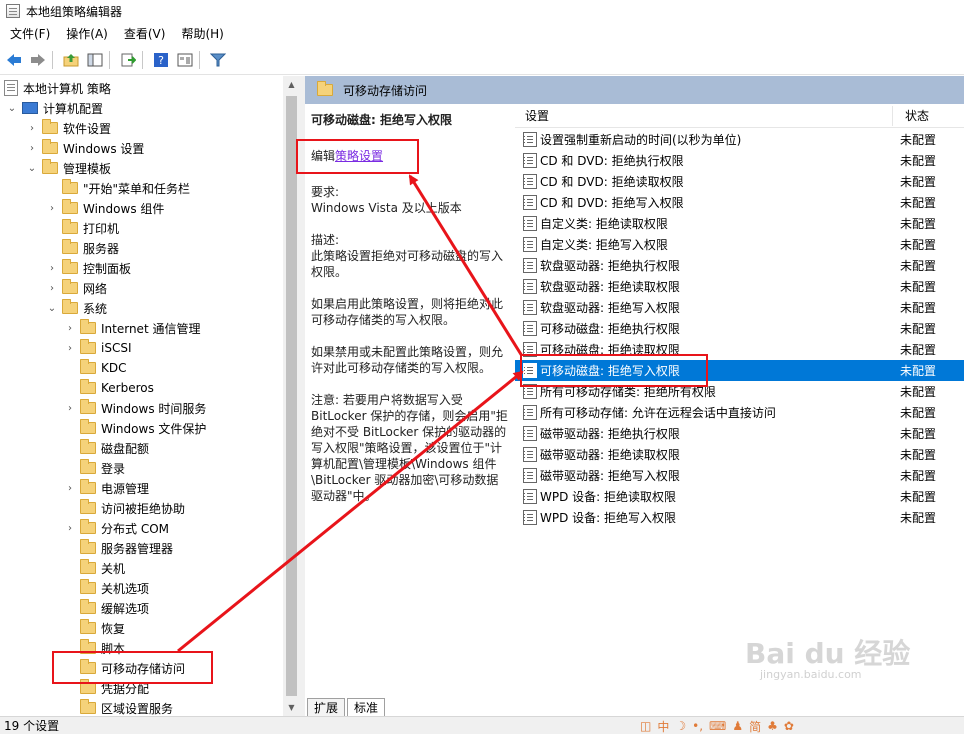 The width and height of the screenshot is (964, 734). Describe the element at coordinates (755, 726) in the screenshot. I see `ime-simplified-toggle: 简` at that location.